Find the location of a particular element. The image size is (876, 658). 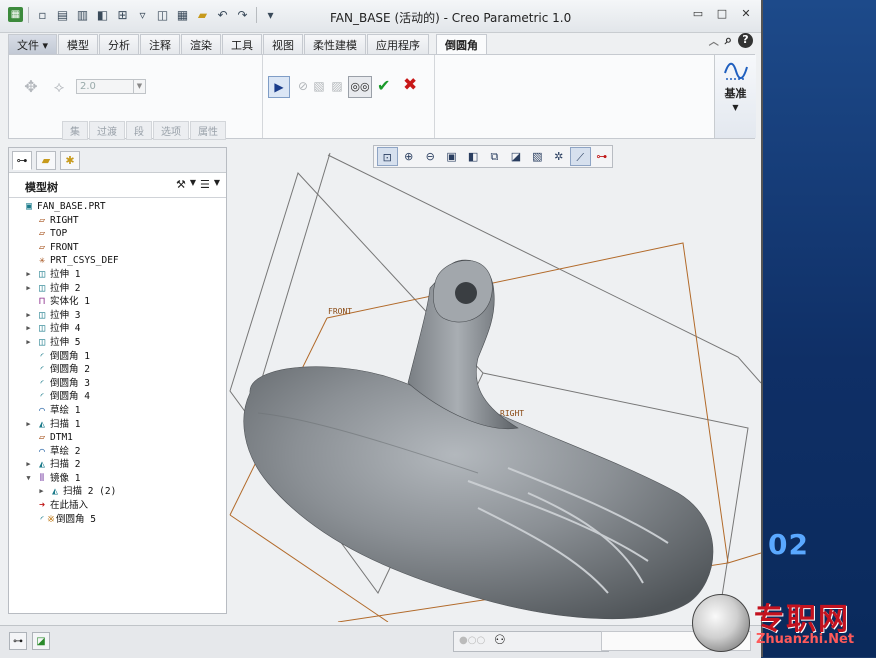

spin-center-icon: ⊶ is located at coordinates (602, 156).